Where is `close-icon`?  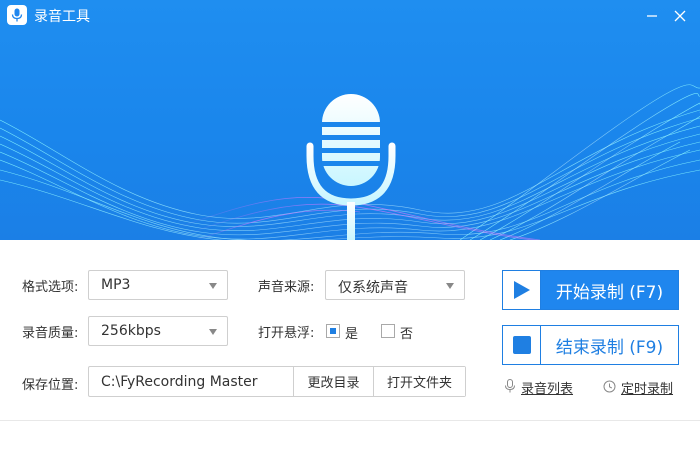 close-icon is located at coordinates (680, 16).